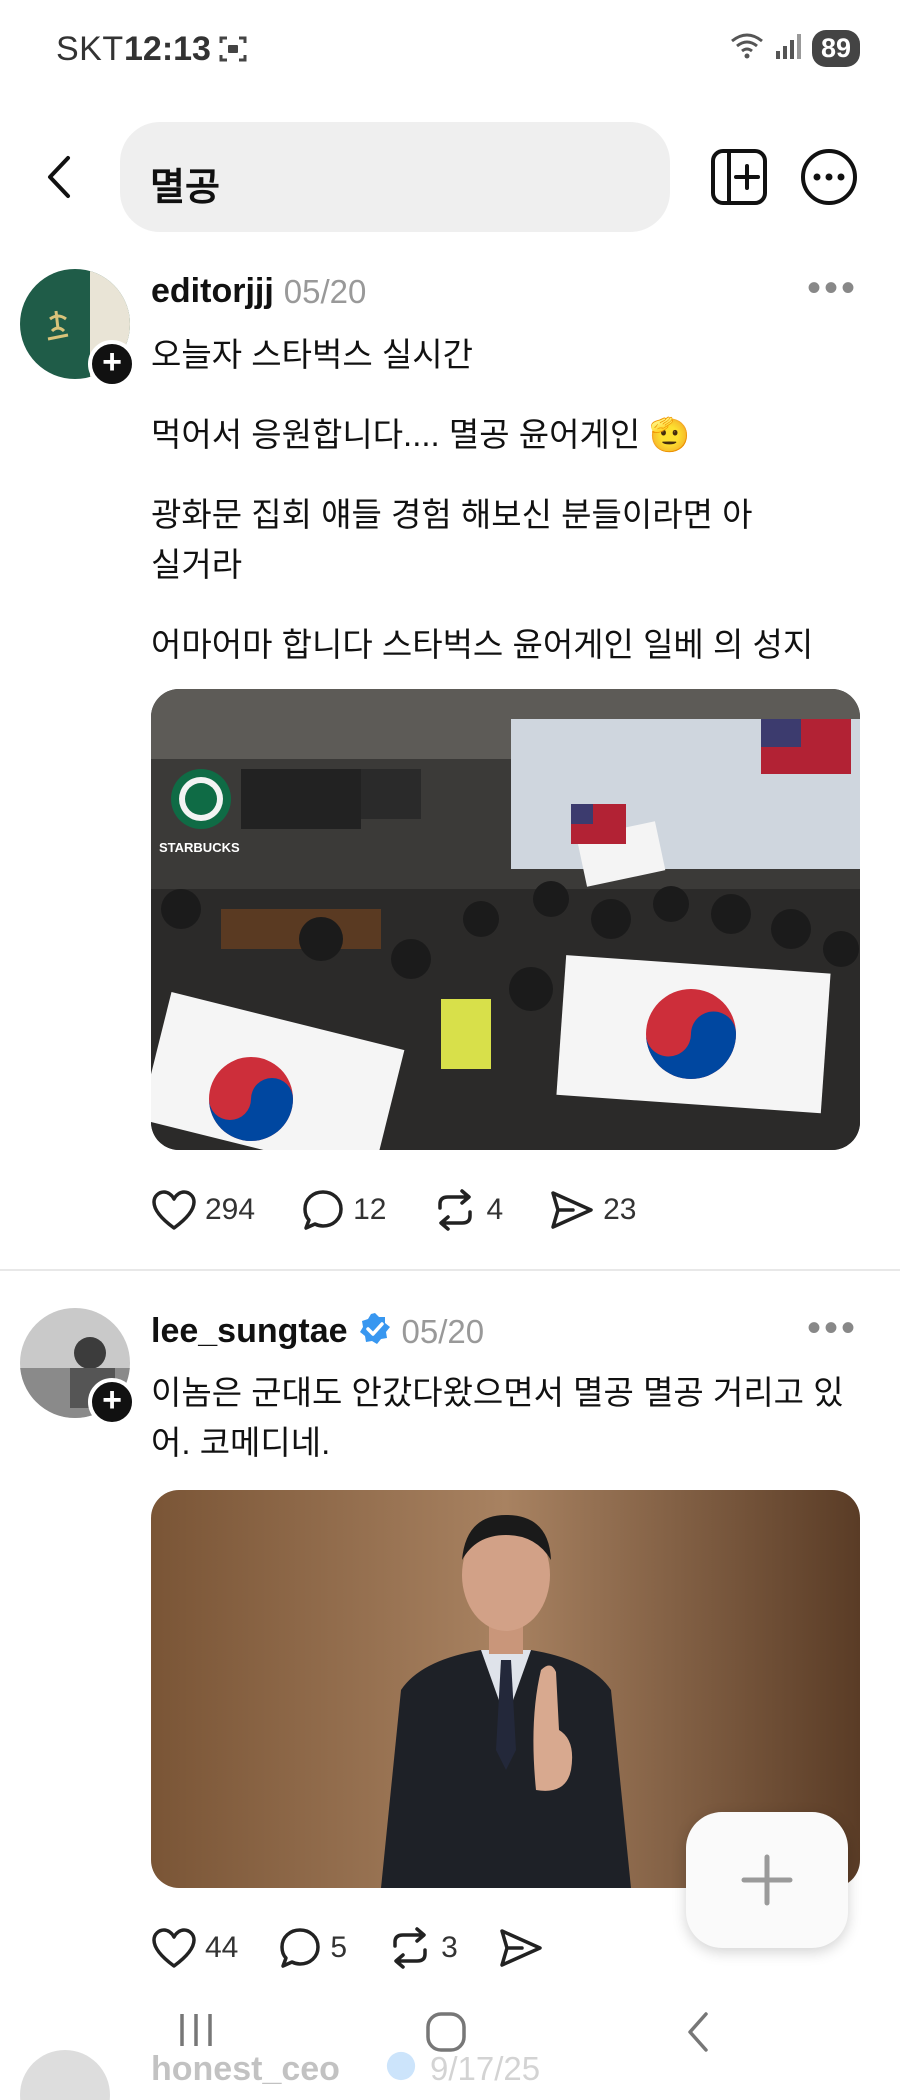 The width and height of the screenshot is (900, 2100). I want to click on post-text: 이놈은 군대도 안갔다왔으면서 멸공 멸공 거리고 있어. 코메디네., so click(508, 1433).